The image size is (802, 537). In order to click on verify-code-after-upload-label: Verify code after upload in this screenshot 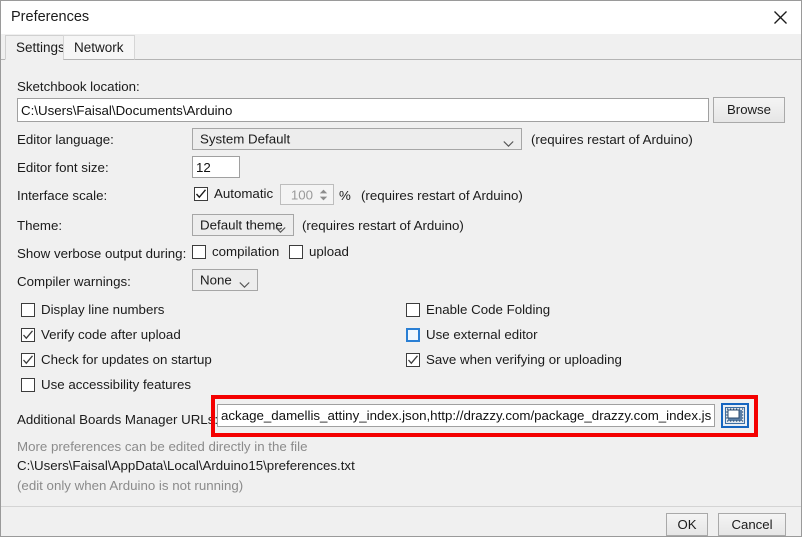, I will do `click(111, 334)`.